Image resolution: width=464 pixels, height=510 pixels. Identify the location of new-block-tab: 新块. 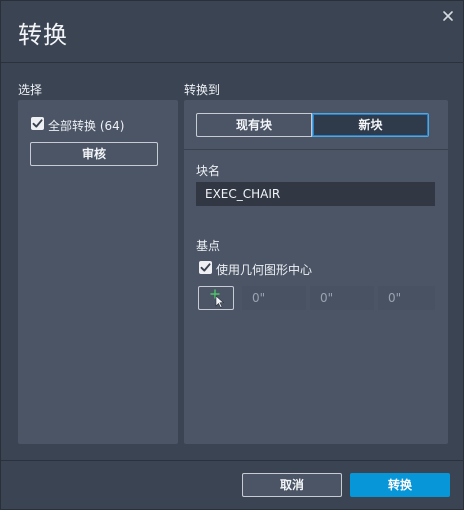
(370, 125).